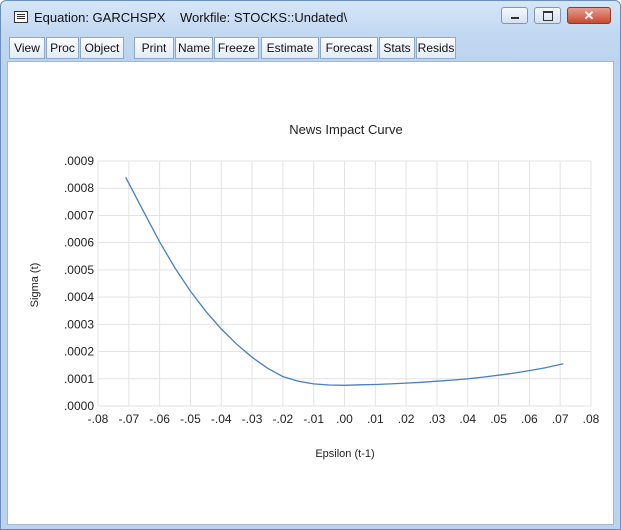 The width and height of the screenshot is (621, 530). I want to click on y-tick-label: .0008, so click(79, 188).